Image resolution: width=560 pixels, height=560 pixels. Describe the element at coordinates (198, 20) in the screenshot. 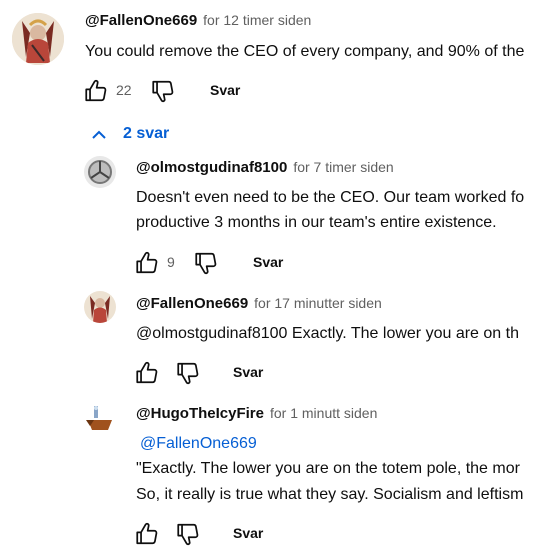

I see `comment-header: @FallenOne669 for 12 timer siden` at that location.